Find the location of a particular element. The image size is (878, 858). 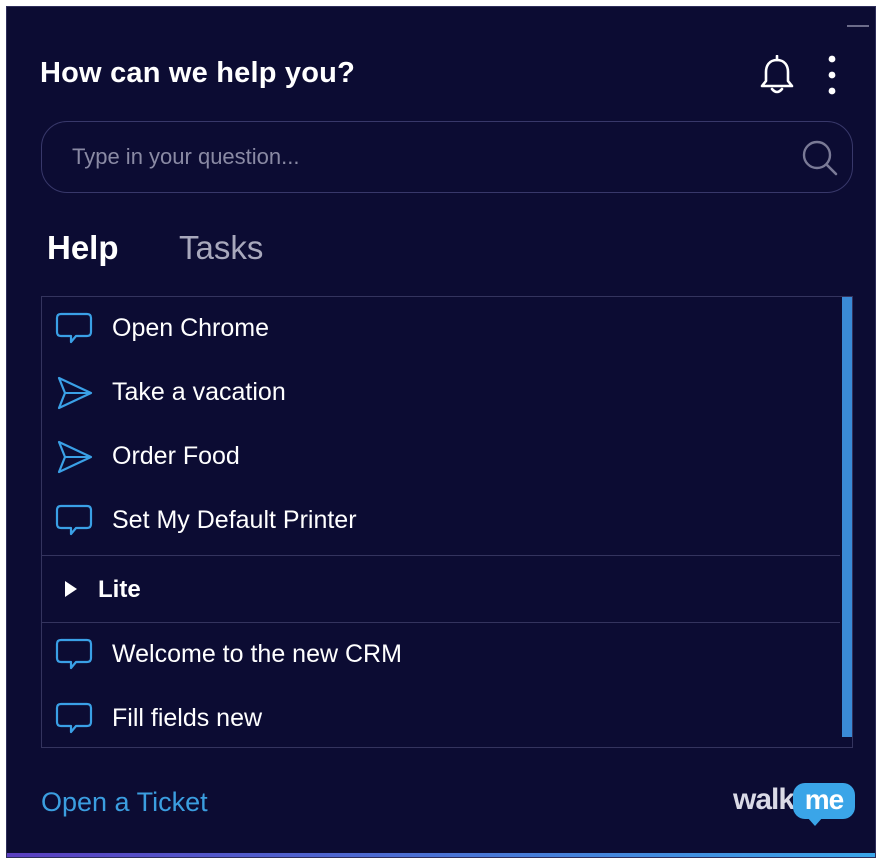

list-item-label: Welcome to the new CRM is located at coordinates (257, 654).